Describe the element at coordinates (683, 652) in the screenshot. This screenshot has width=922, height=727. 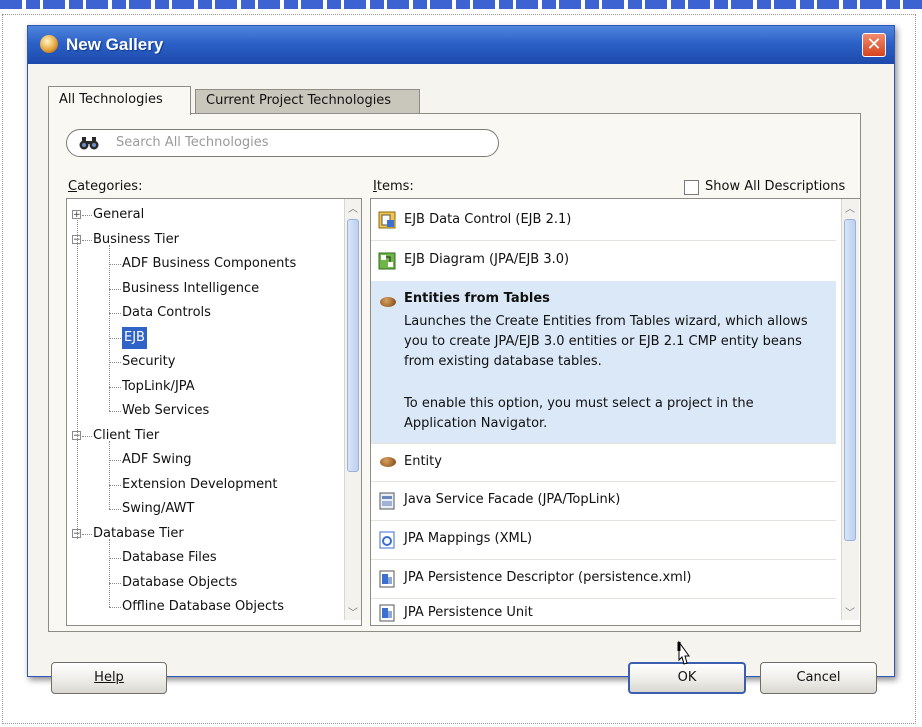
I see `mouse-cursor-icon` at that location.